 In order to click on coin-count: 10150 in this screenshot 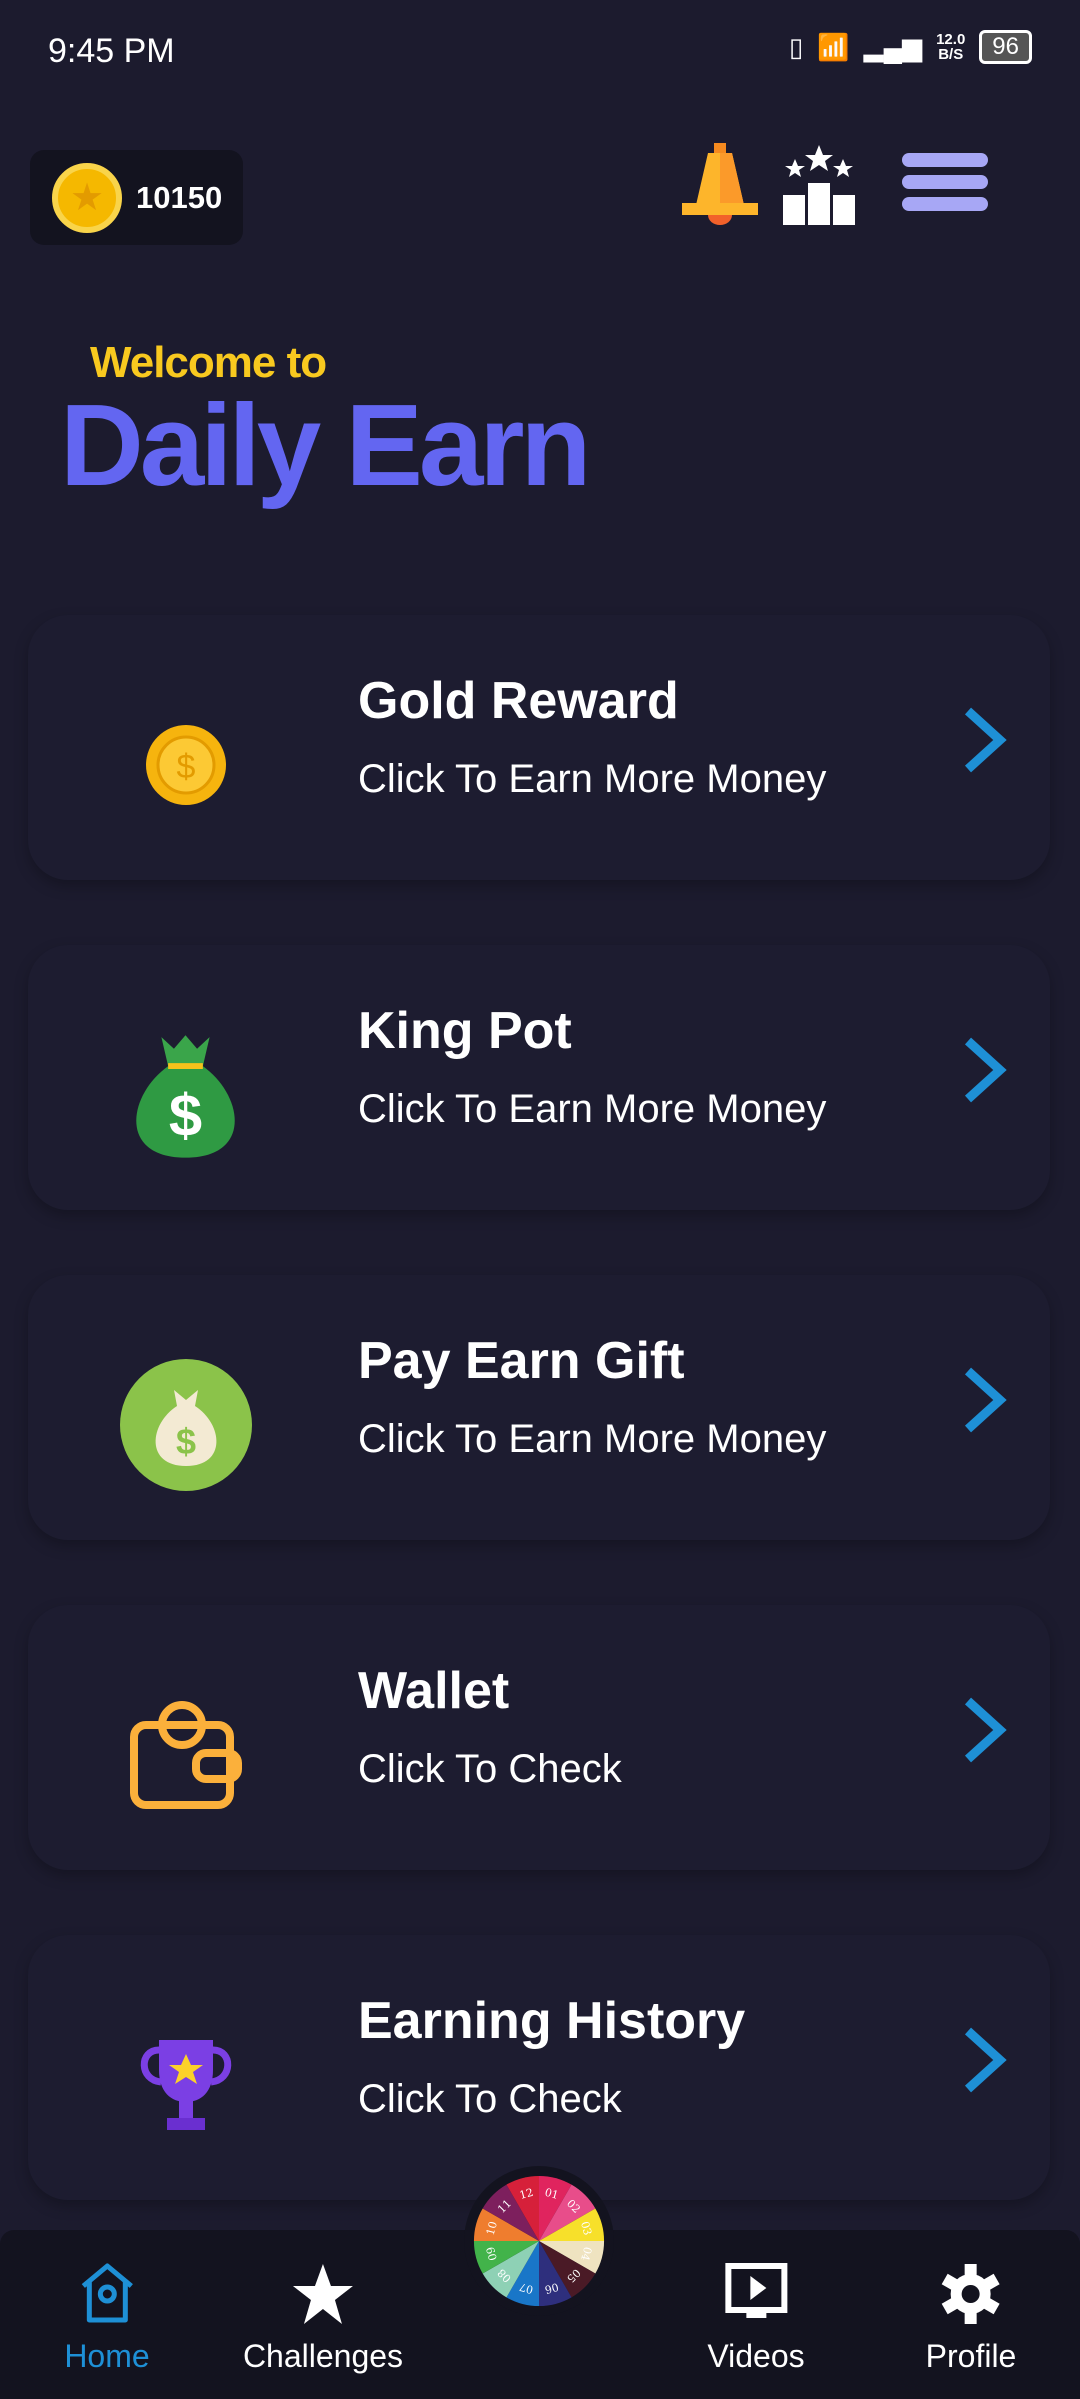, I will do `click(179, 197)`.